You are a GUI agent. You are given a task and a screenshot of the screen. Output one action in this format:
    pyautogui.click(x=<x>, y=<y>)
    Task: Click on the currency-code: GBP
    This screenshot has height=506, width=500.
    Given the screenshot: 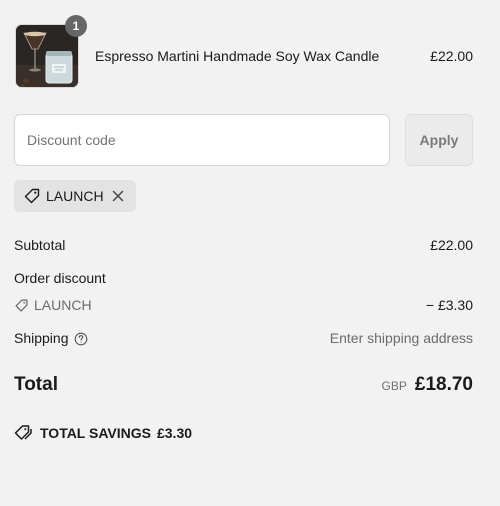 What is the action you would take?
    pyautogui.click(x=394, y=386)
    